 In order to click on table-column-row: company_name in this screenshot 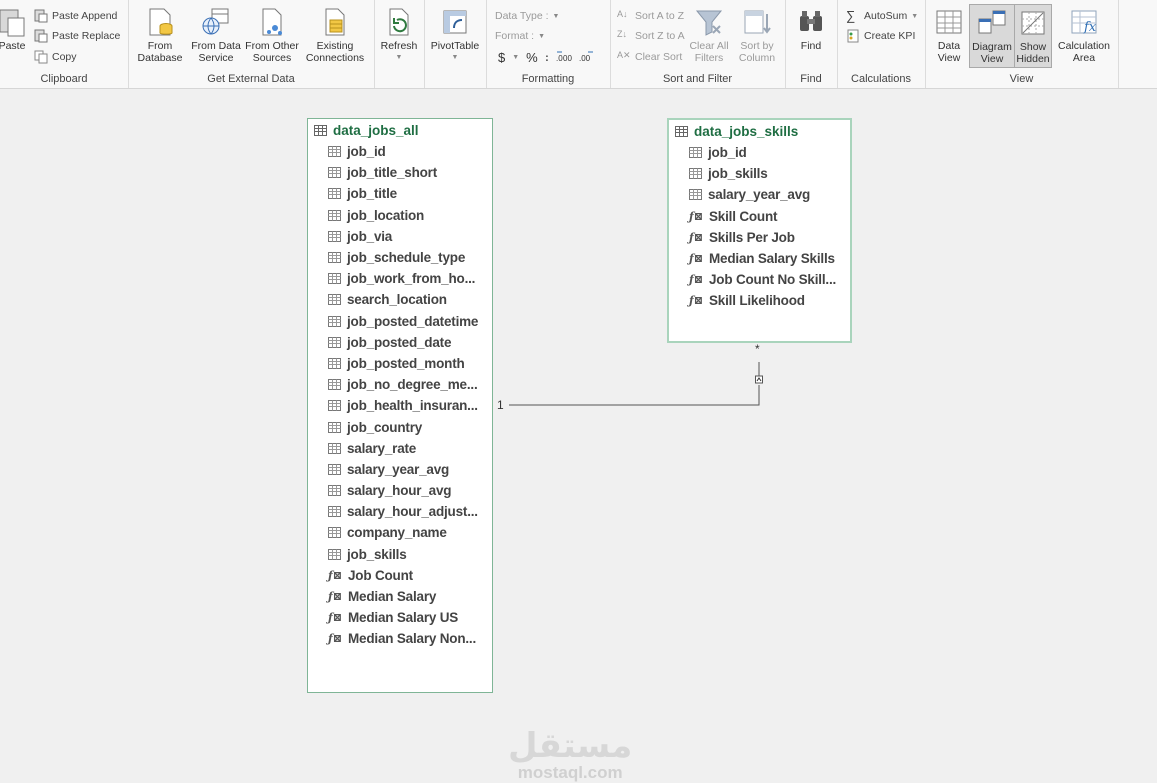, I will do `click(400, 532)`.